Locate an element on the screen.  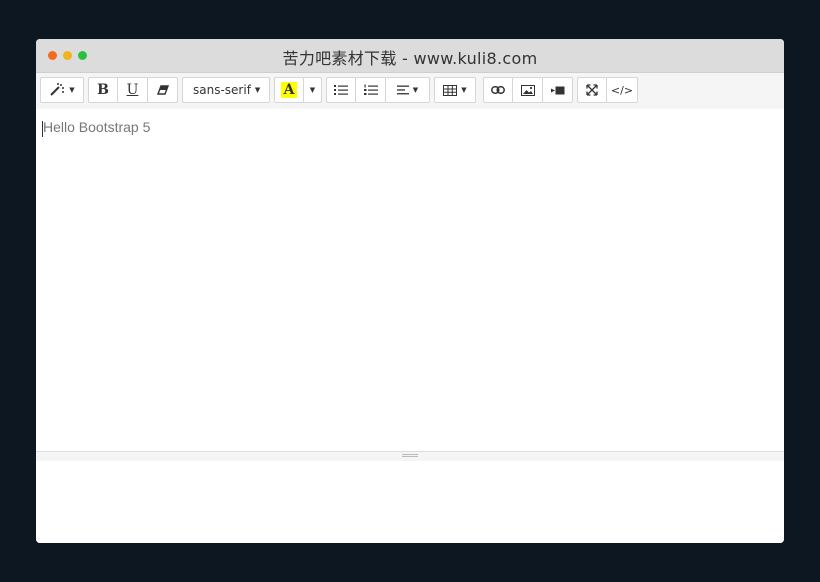
table-dropdown: ▼ is located at coordinates (455, 90).